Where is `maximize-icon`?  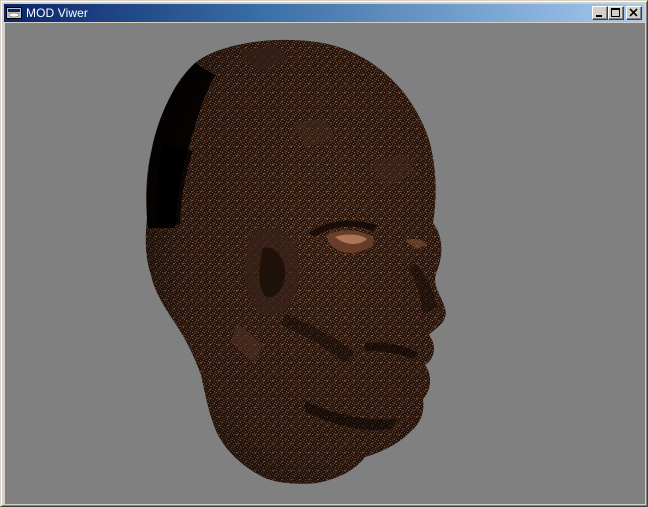 maximize-icon is located at coordinates (615, 12).